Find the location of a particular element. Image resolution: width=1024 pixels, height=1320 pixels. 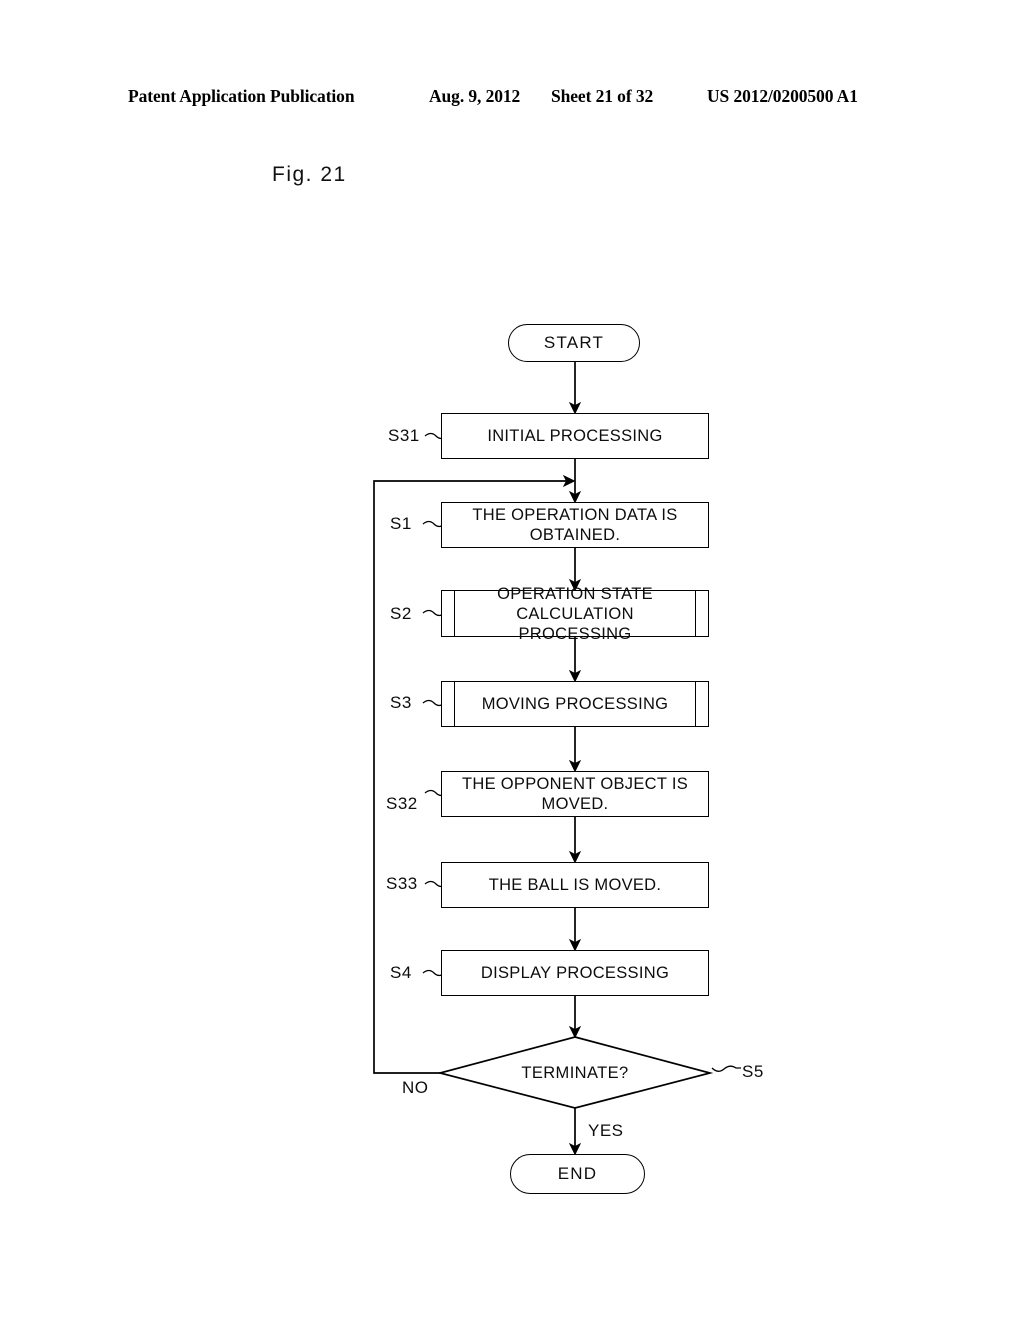

flowchart-node-moving-processing: MOVING PROCESSING is located at coordinates (575, 704).